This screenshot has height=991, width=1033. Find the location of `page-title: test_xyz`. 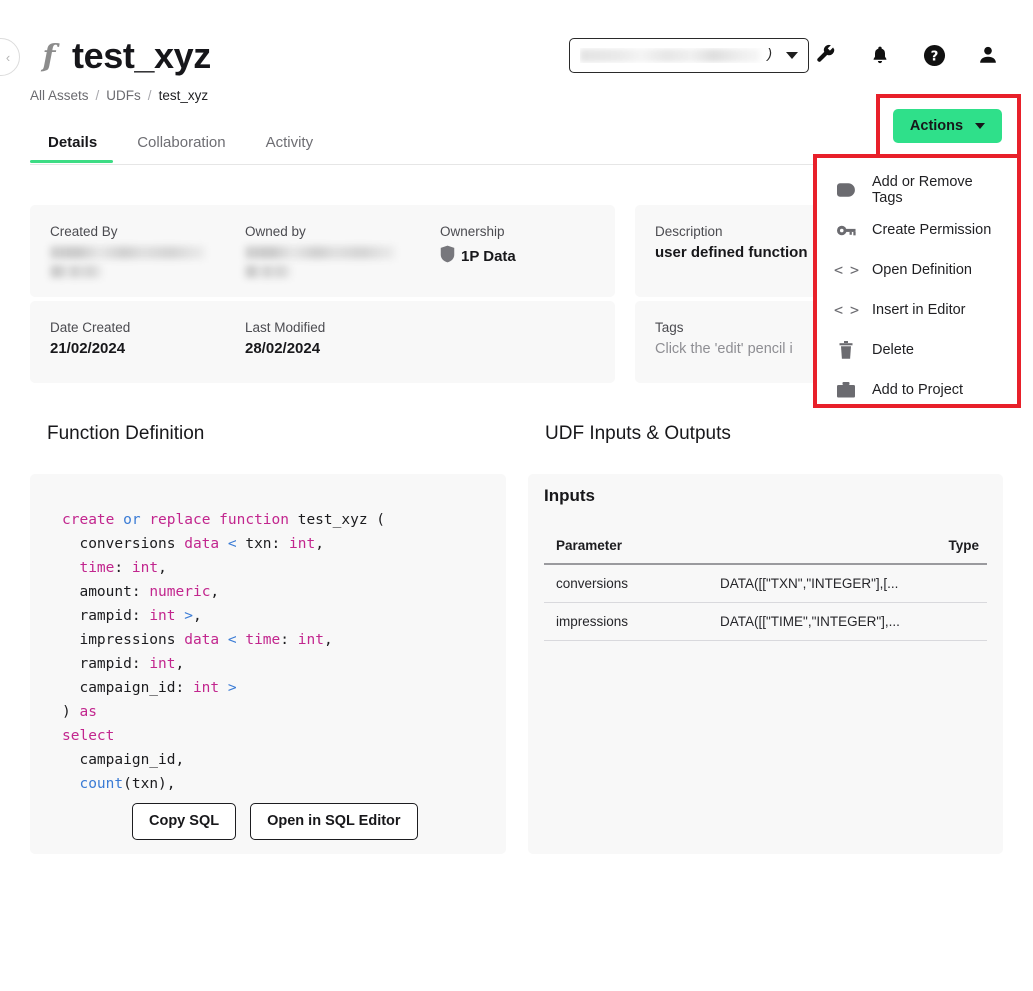

page-title: test_xyz is located at coordinates (141, 55).